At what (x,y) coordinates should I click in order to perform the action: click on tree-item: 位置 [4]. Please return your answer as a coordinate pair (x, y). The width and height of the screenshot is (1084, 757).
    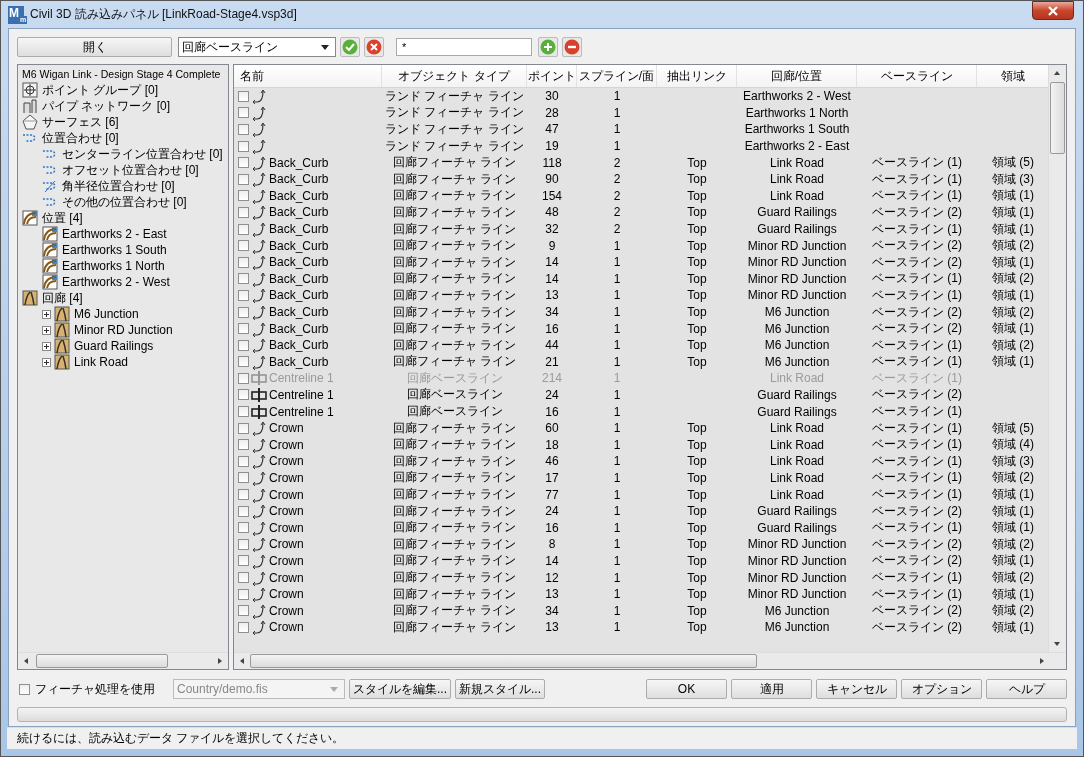
    Looking at the image, I should click on (62, 218).